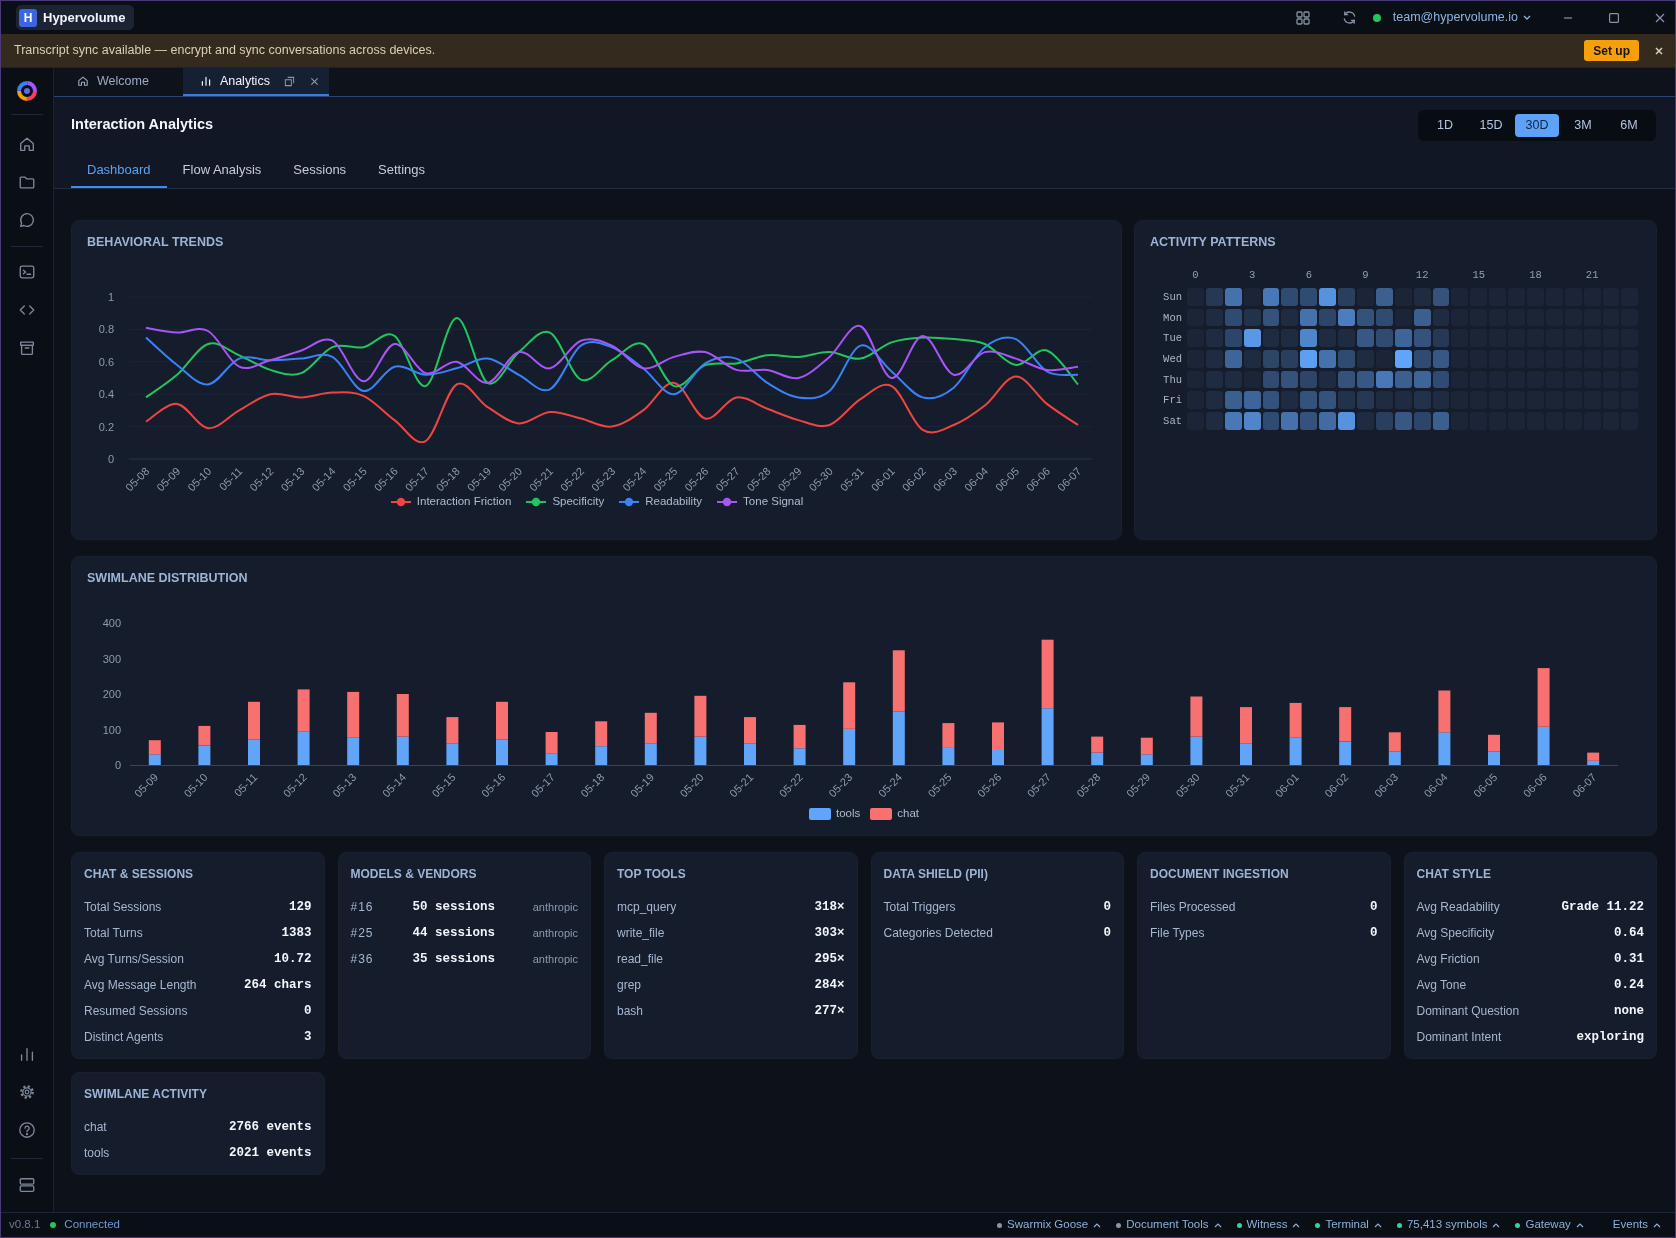 The height and width of the screenshot is (1238, 1676). What do you see at coordinates (27, 348) in the screenshot?
I see `box-icon` at bounding box center [27, 348].